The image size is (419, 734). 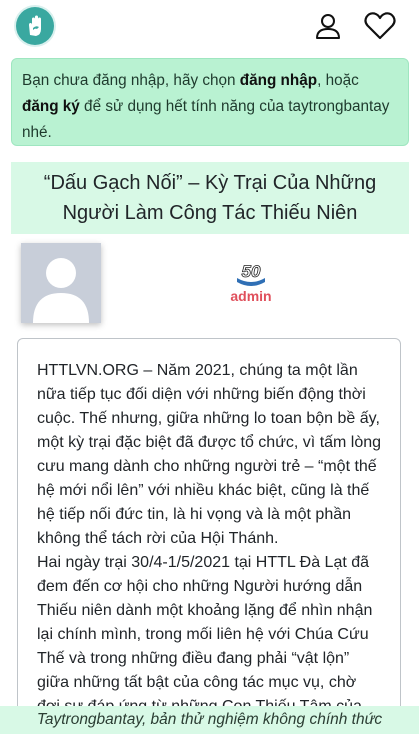 I want to click on author-name: admin, so click(x=251, y=296).